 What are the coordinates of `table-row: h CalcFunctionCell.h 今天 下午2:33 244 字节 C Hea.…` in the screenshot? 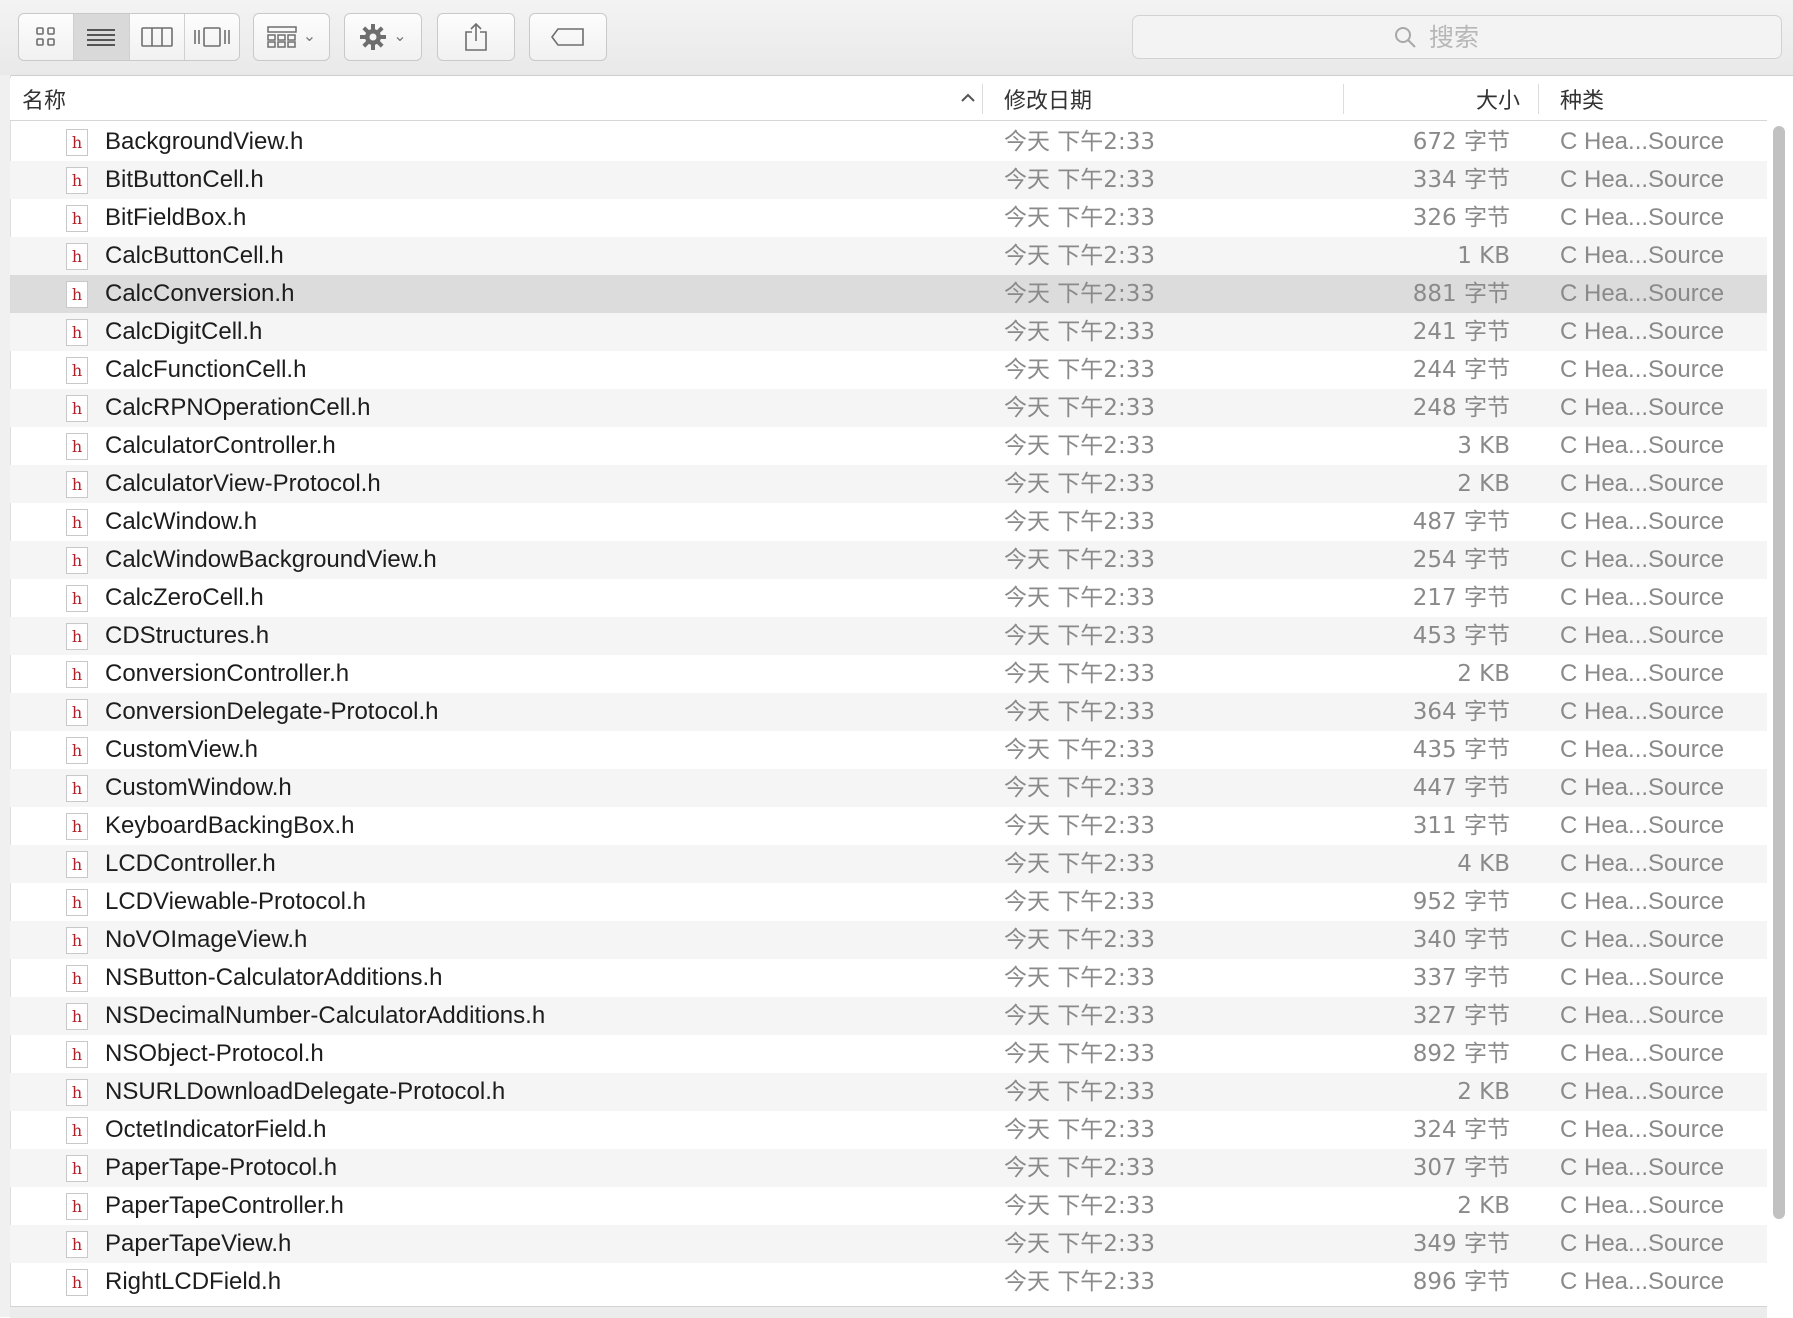 It's located at (888, 370).